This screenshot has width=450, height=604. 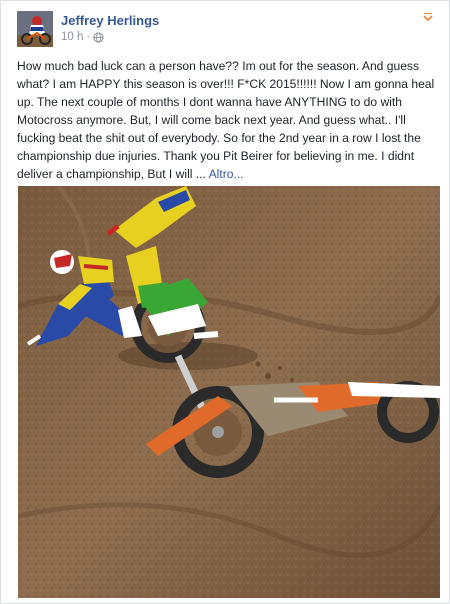 I want to click on author-avatar, so click(x=35, y=29).